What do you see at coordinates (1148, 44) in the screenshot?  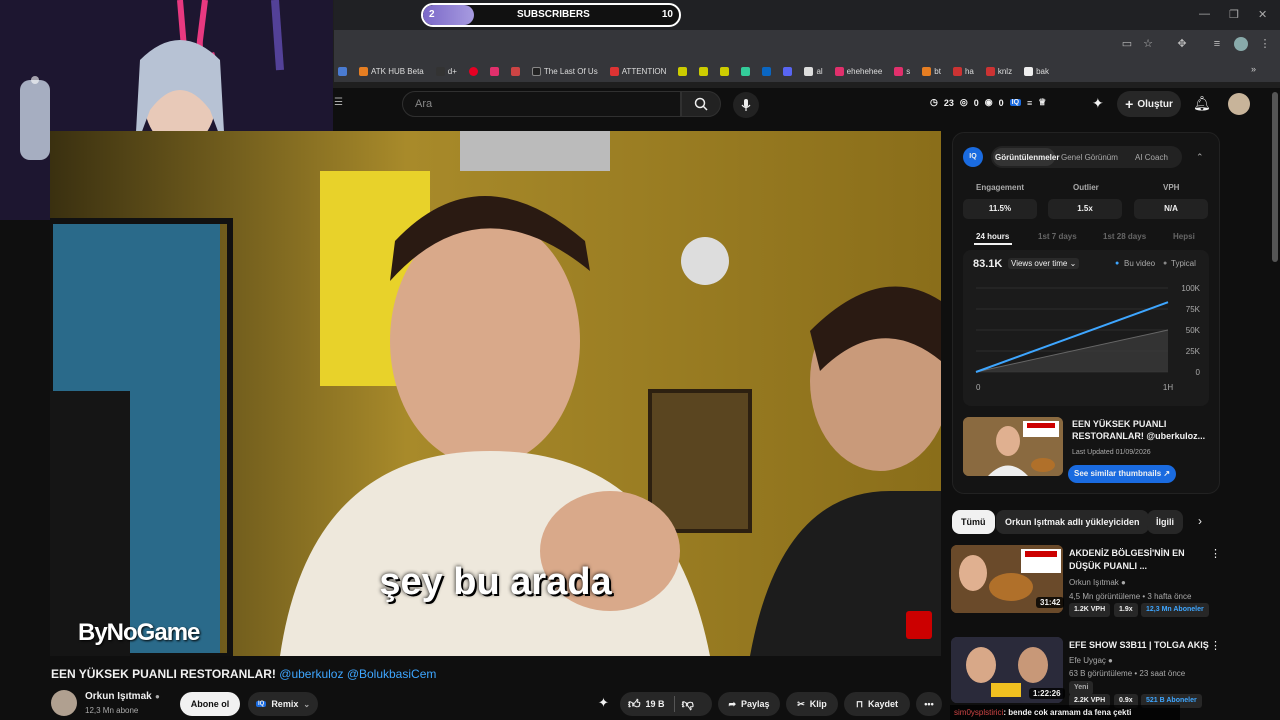 I see `star-icon: ☆` at bounding box center [1148, 44].